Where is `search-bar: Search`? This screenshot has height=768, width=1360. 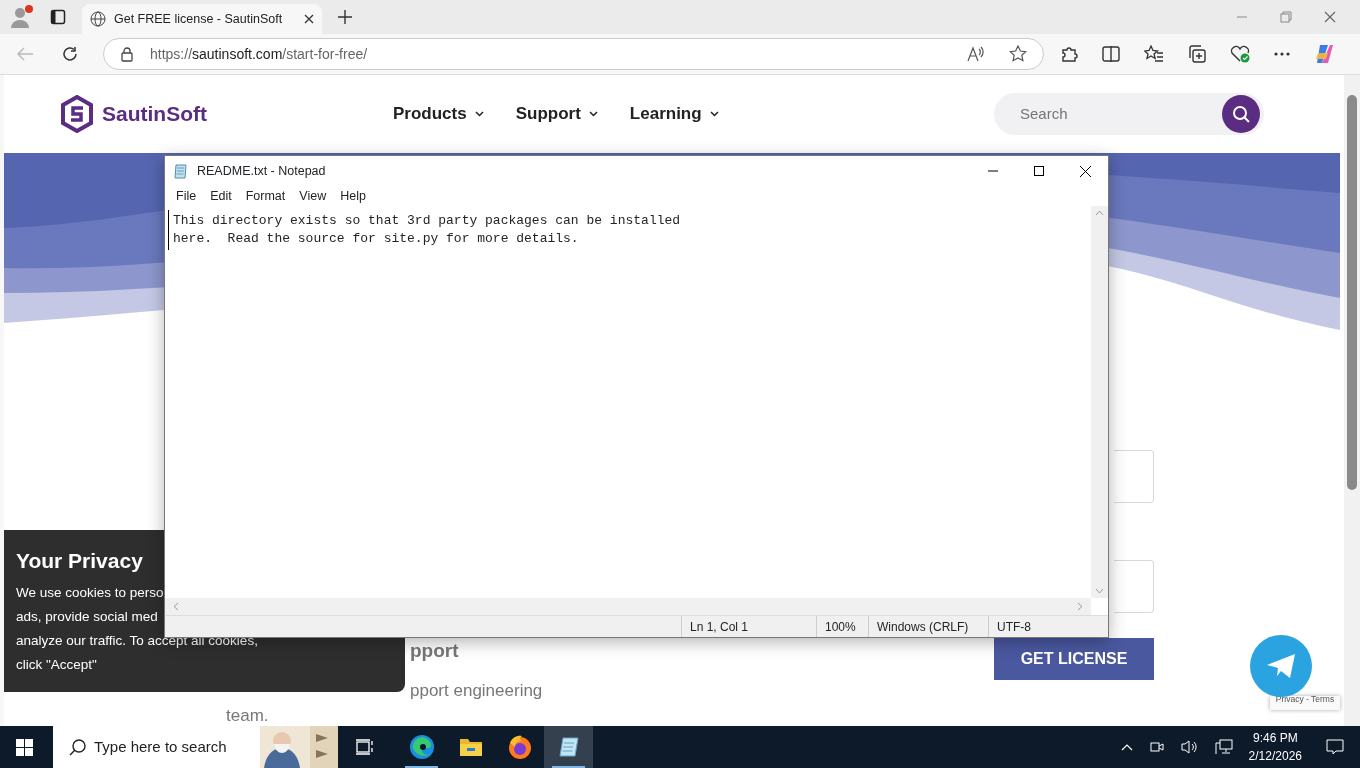 search-bar: Search is located at coordinates (1129, 114).